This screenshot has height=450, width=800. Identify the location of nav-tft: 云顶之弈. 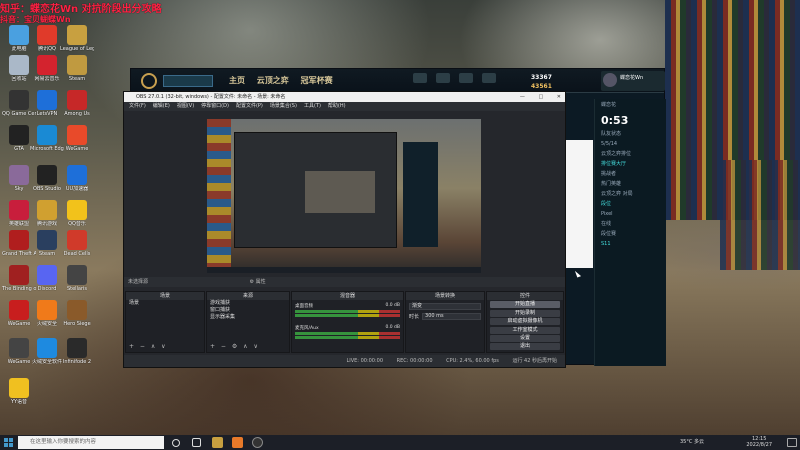
(273, 80).